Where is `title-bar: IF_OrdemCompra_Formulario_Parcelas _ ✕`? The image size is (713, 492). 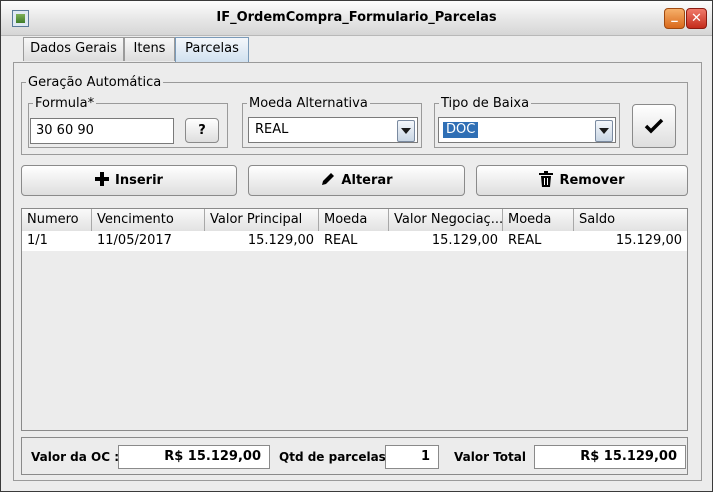
title-bar: IF_OrdemCompra_Formulario_Parcelas _ ✕ is located at coordinates (356, 18).